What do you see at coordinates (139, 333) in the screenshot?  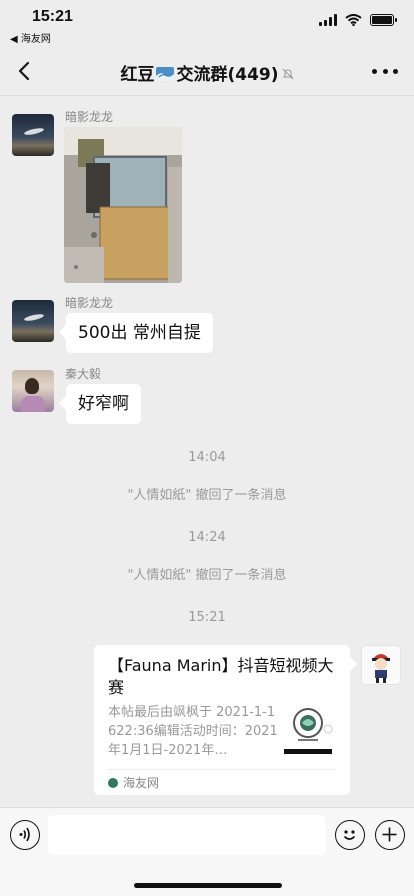 I see `message-bubble: 500出 常州自提` at bounding box center [139, 333].